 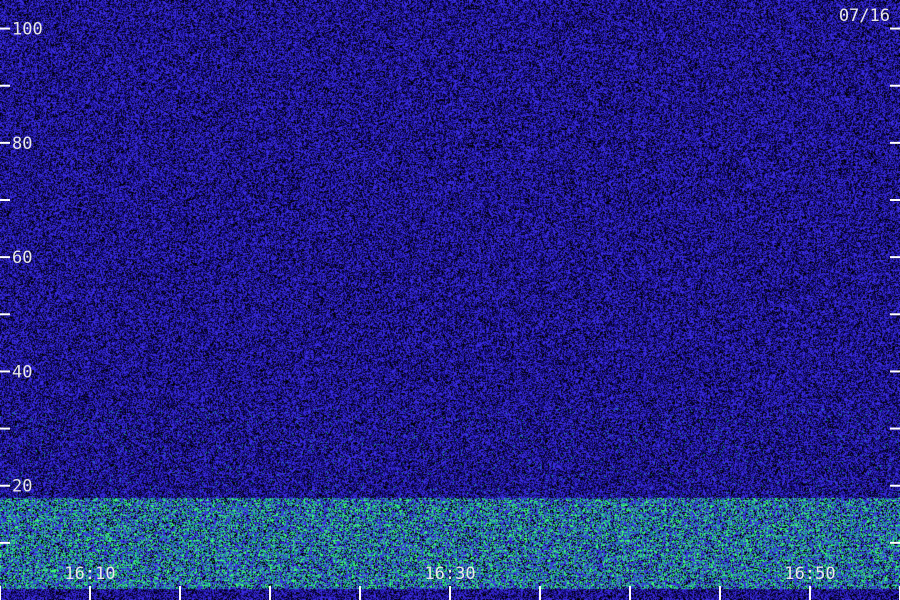 What do you see at coordinates (22, 144) in the screenshot?
I see `y-tick-label: 80` at bounding box center [22, 144].